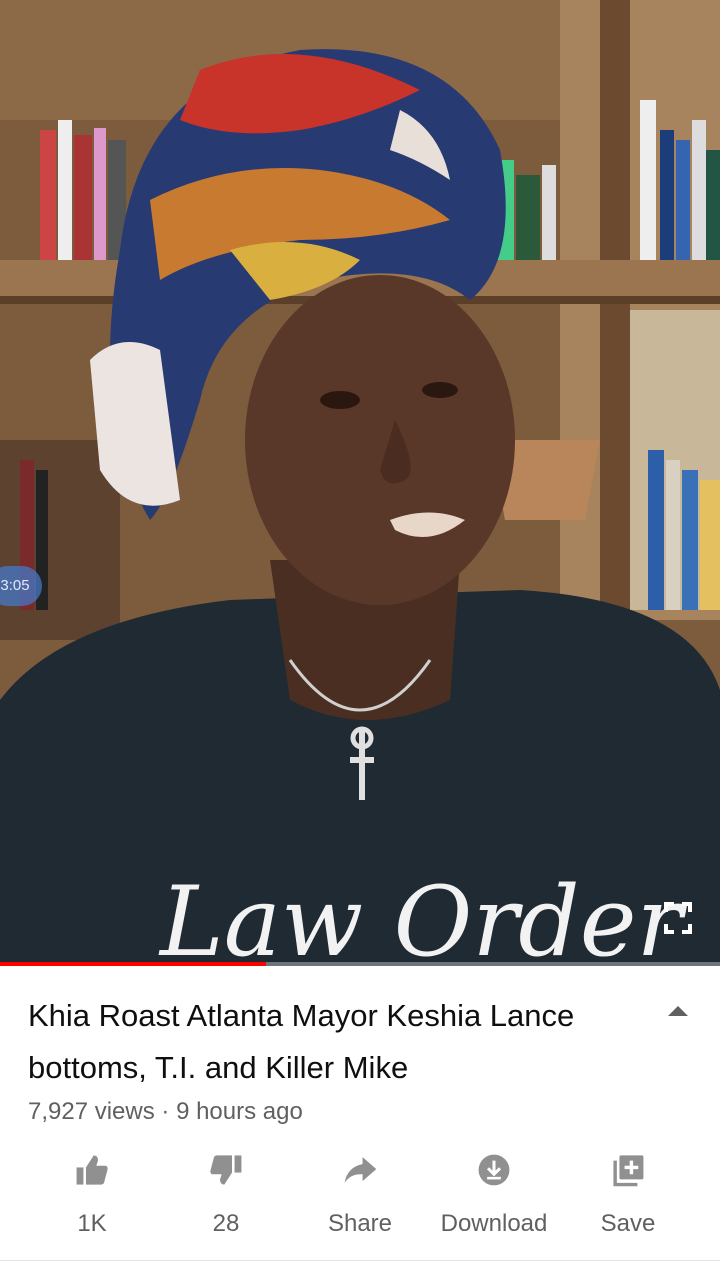 Image resolution: width=720 pixels, height=1280 pixels. I want to click on save-playlist-icon, so click(628, 1171).